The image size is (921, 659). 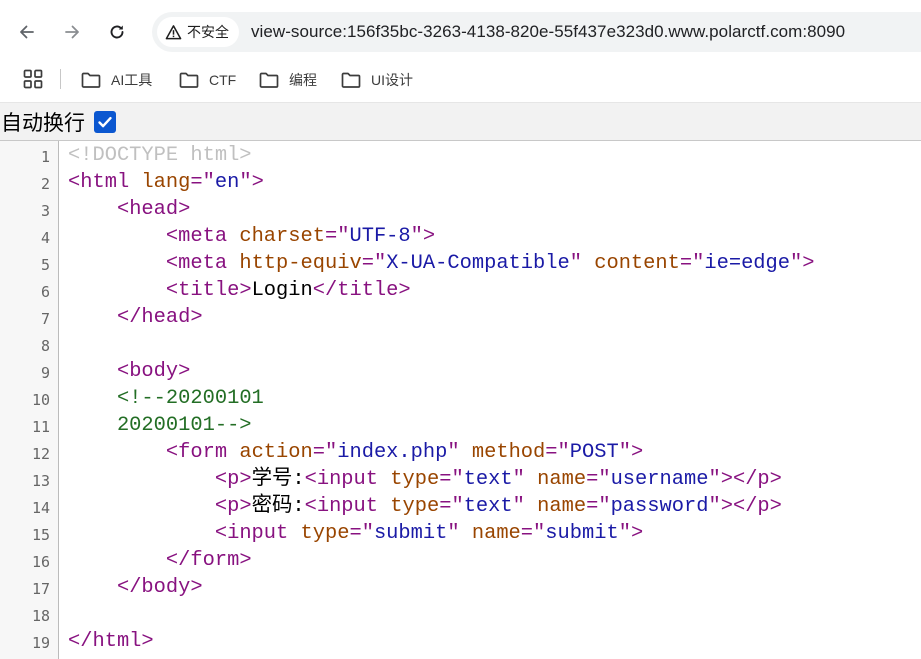 I want to click on bookmark-folder-ui-design: UI设计, so click(x=377, y=80).